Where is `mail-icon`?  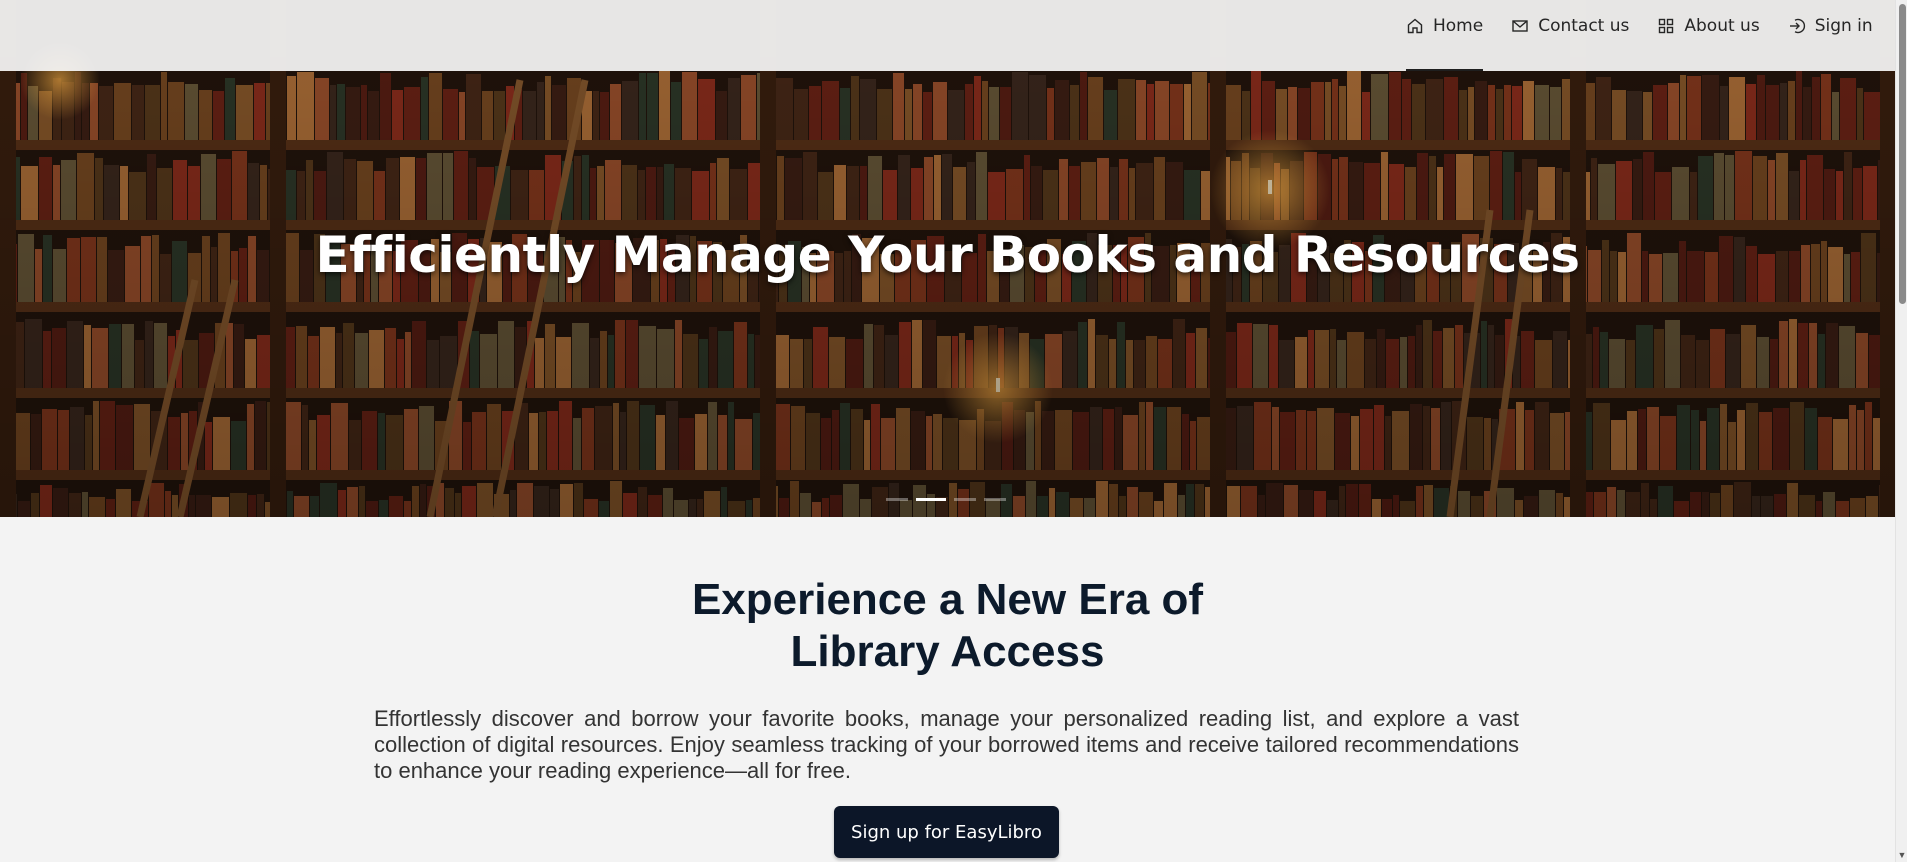 mail-icon is located at coordinates (1520, 26).